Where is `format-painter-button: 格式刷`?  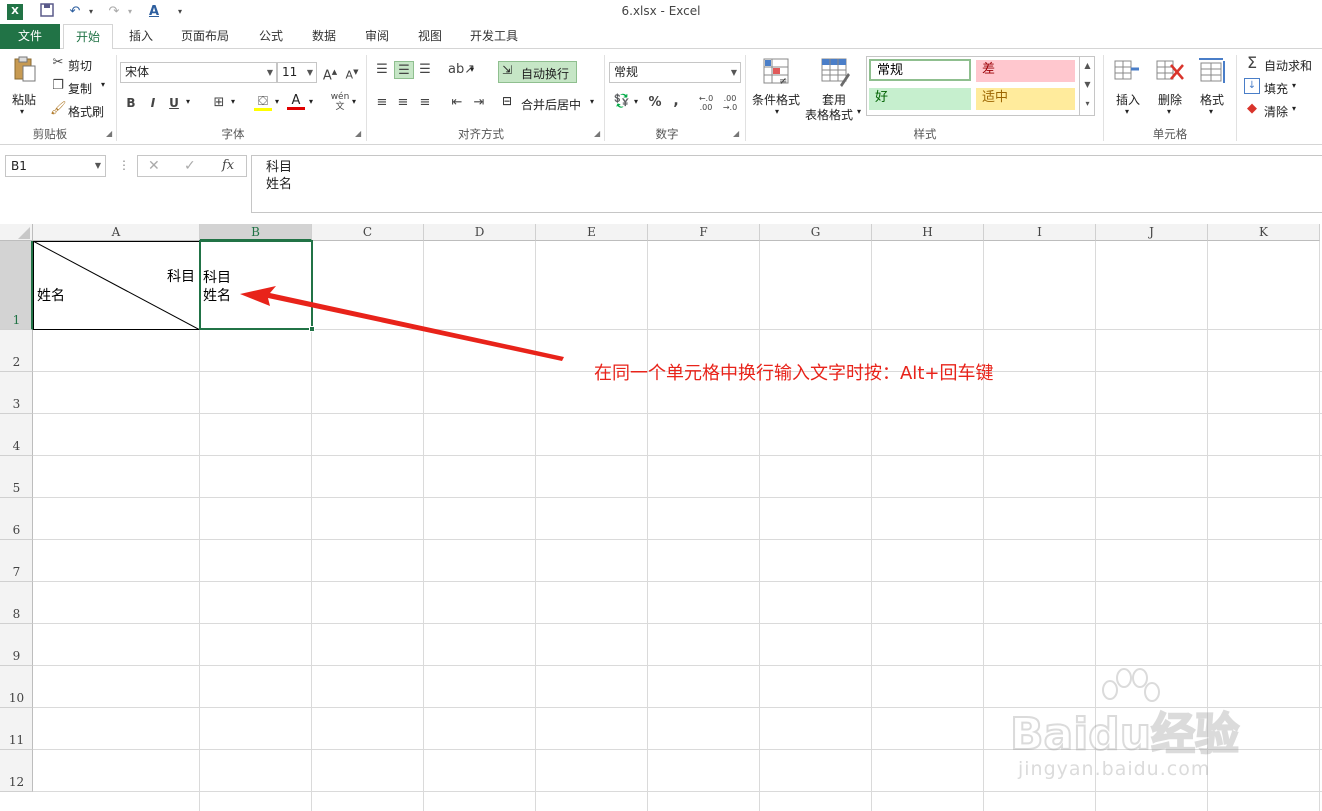
format-painter-button: 格式刷 is located at coordinates (86, 111).